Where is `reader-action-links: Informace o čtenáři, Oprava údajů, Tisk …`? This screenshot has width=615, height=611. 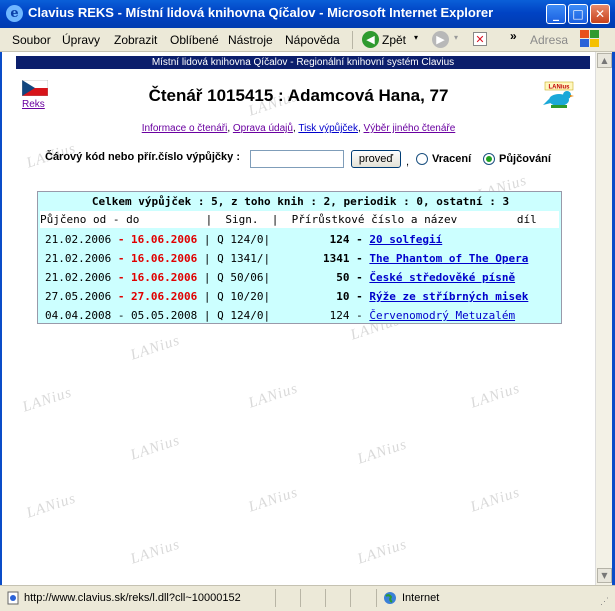 reader-action-links: Informace o čtenáři, Oprava údajů, Tisk … is located at coordinates (298, 128).